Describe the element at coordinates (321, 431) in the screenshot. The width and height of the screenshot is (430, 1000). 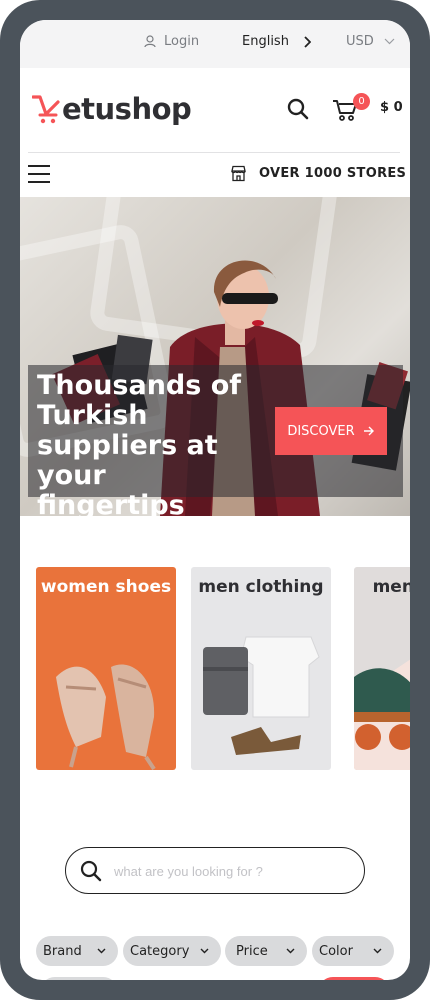
I see `discover-label: DISCOVER` at that location.